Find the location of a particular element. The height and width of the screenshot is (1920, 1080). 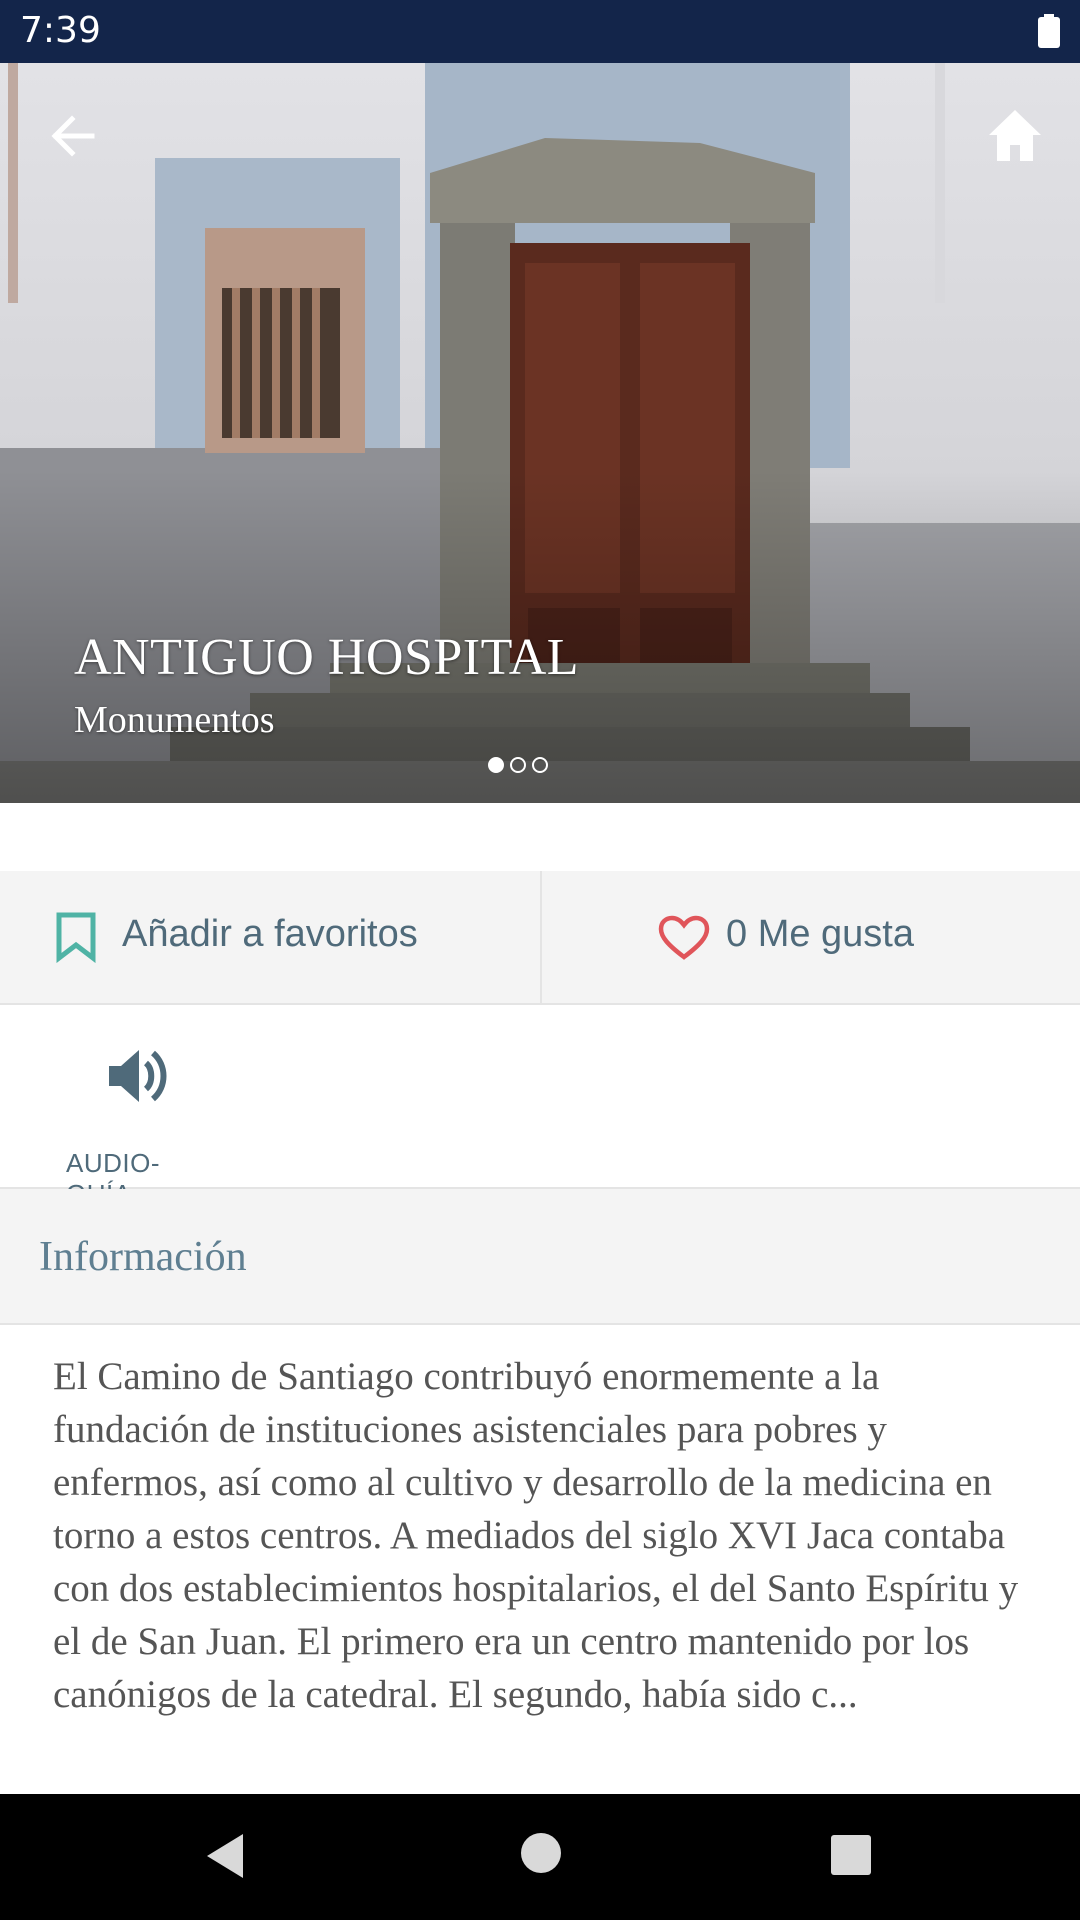

speaker-icon is located at coordinates (138, 1076).